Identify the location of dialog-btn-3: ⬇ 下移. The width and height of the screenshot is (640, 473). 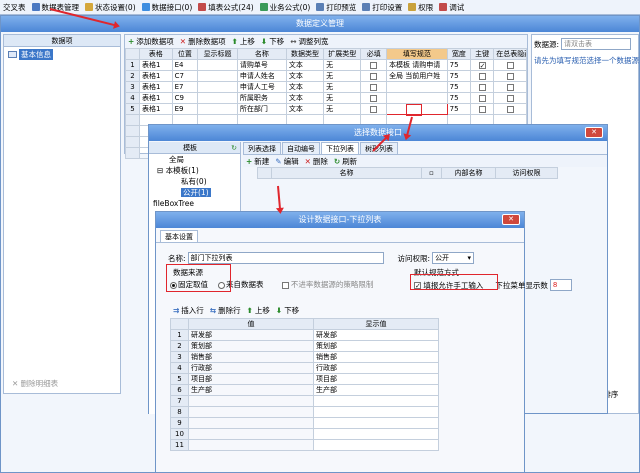
(287, 311).